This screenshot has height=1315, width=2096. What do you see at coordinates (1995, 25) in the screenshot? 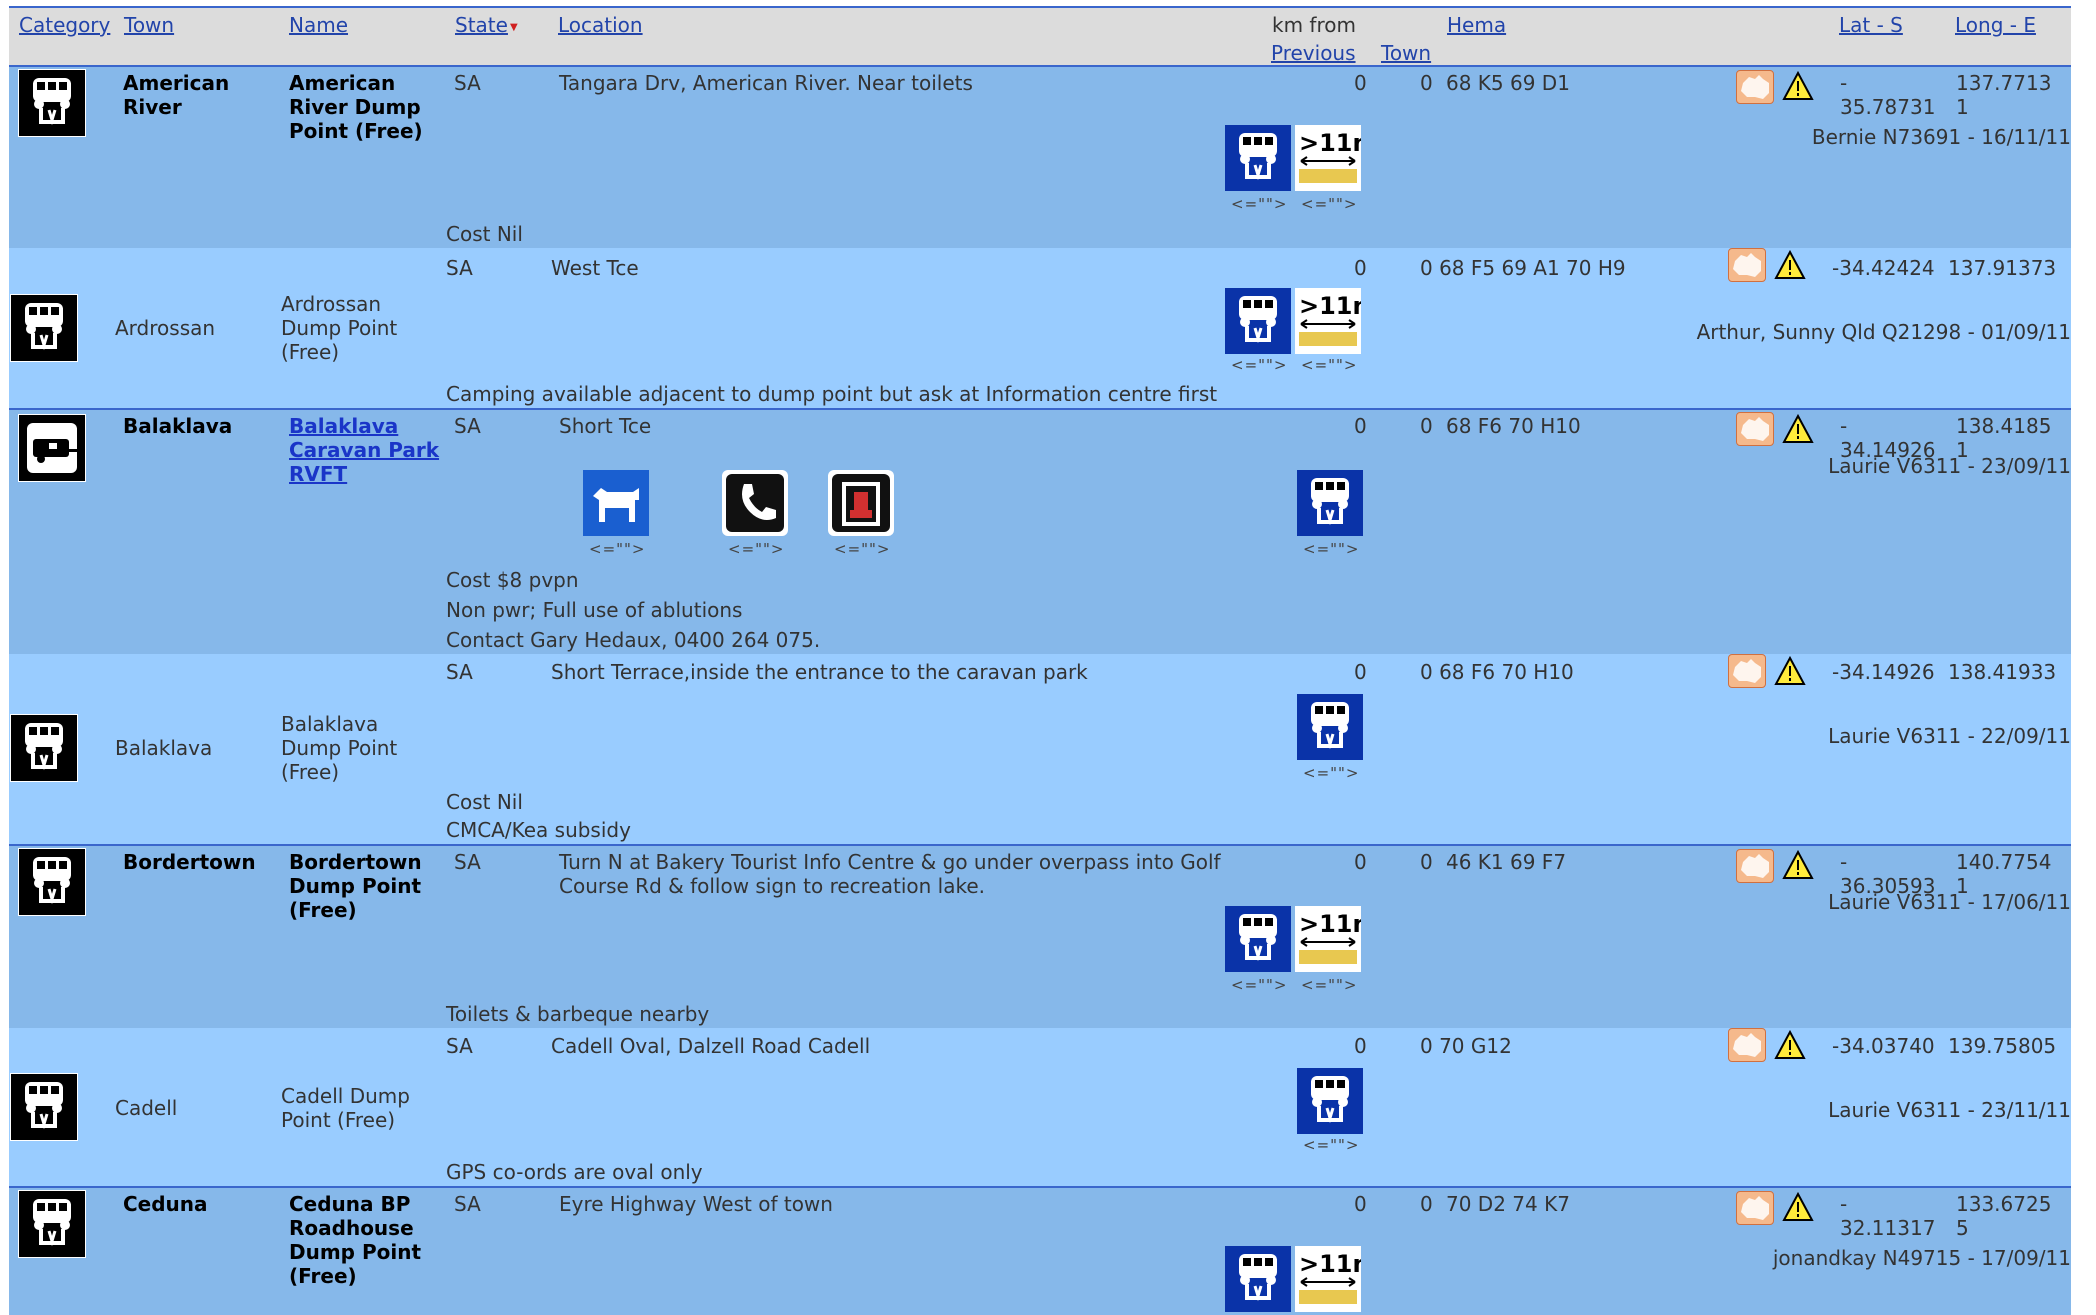
I see `sort-long: Long - E` at bounding box center [1995, 25].